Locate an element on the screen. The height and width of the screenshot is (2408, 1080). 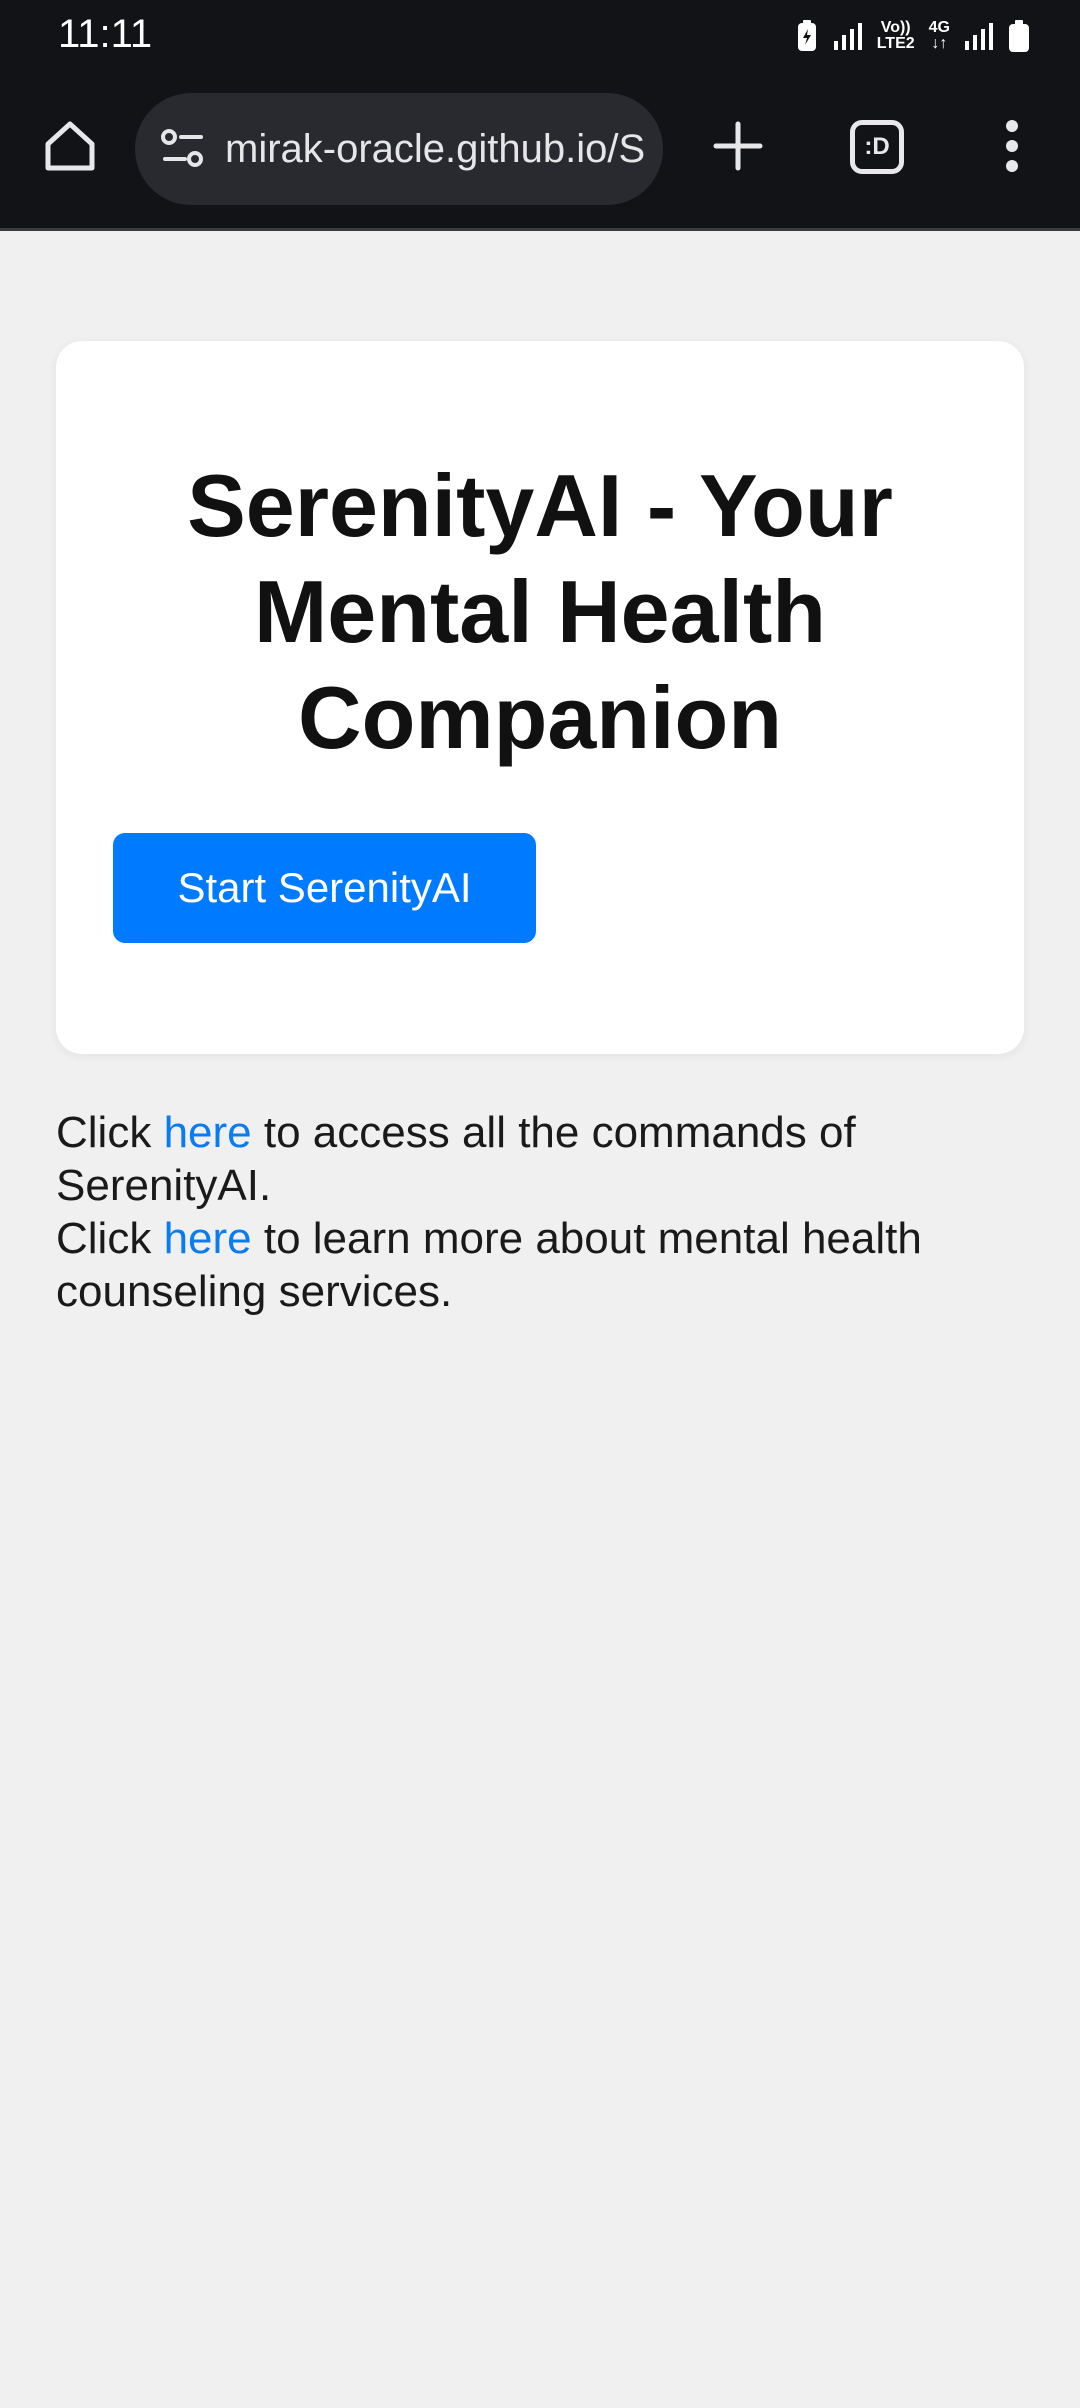
tab-switcher-icon: :D is located at coordinates (877, 146).